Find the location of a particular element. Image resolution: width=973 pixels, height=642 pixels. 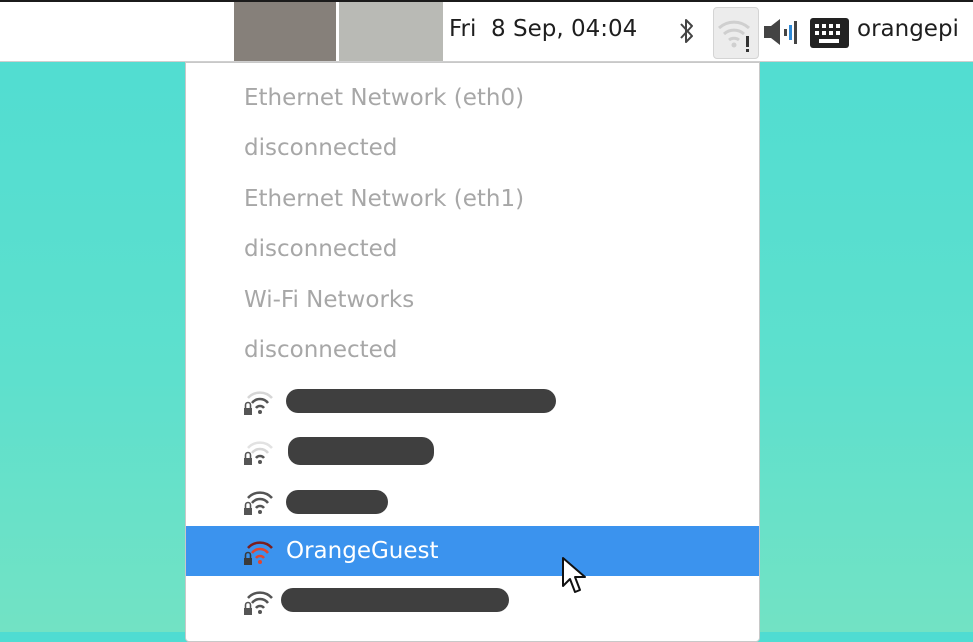

bluetooth-icon is located at coordinates (687, 33).